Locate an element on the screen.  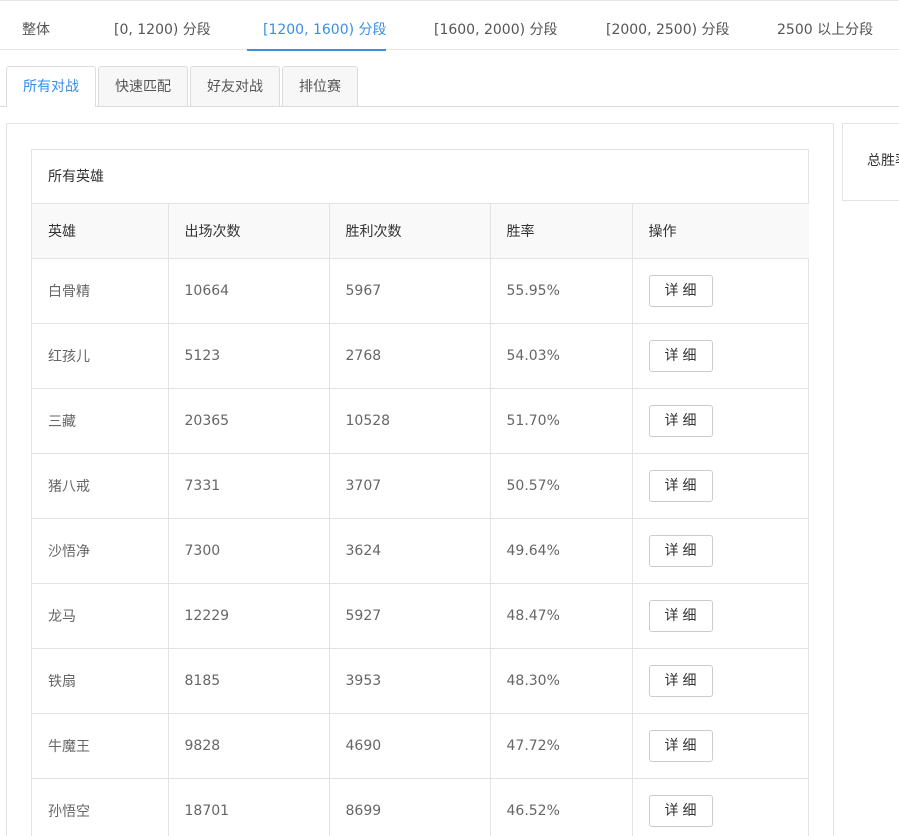
hero-appearances: 9828 is located at coordinates (249, 746).